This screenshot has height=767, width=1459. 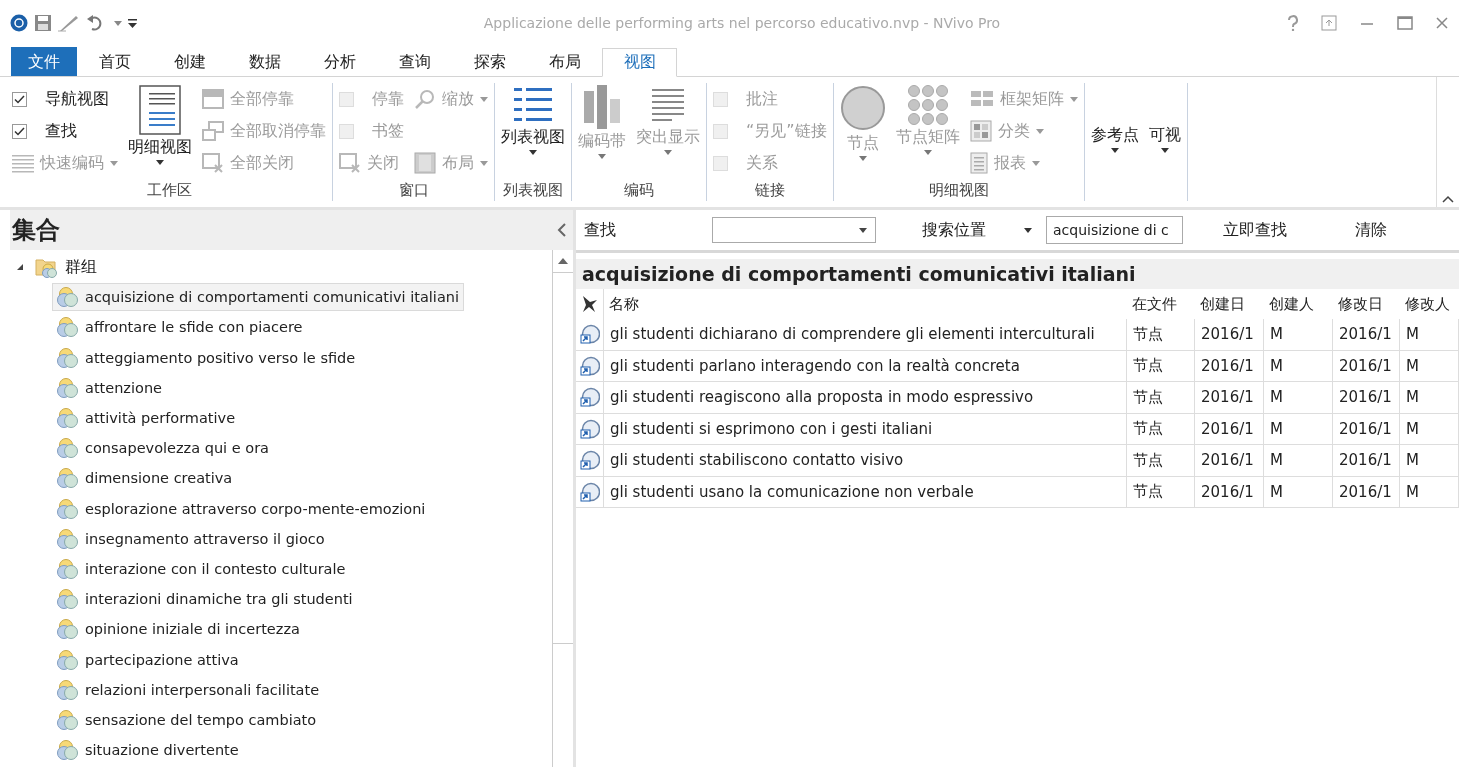 I want to click on find-combo, so click(x=794, y=230).